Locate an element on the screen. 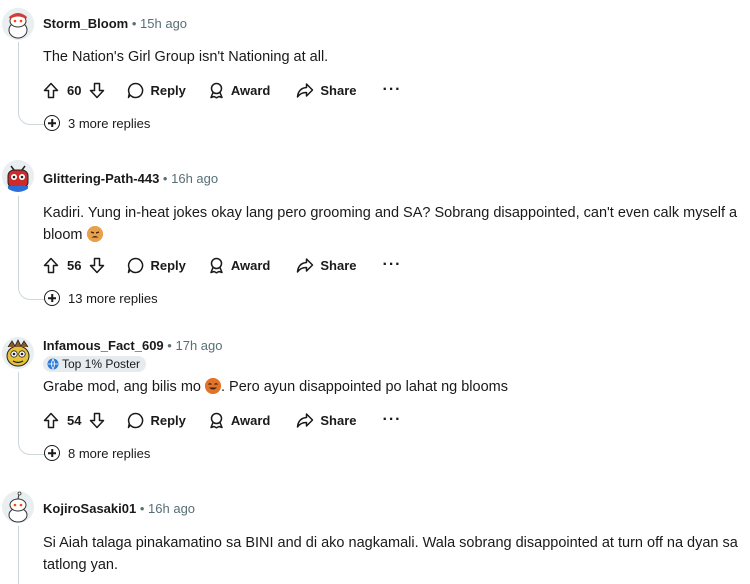  more-replies-button: 13 more replies is located at coordinates (101, 298).